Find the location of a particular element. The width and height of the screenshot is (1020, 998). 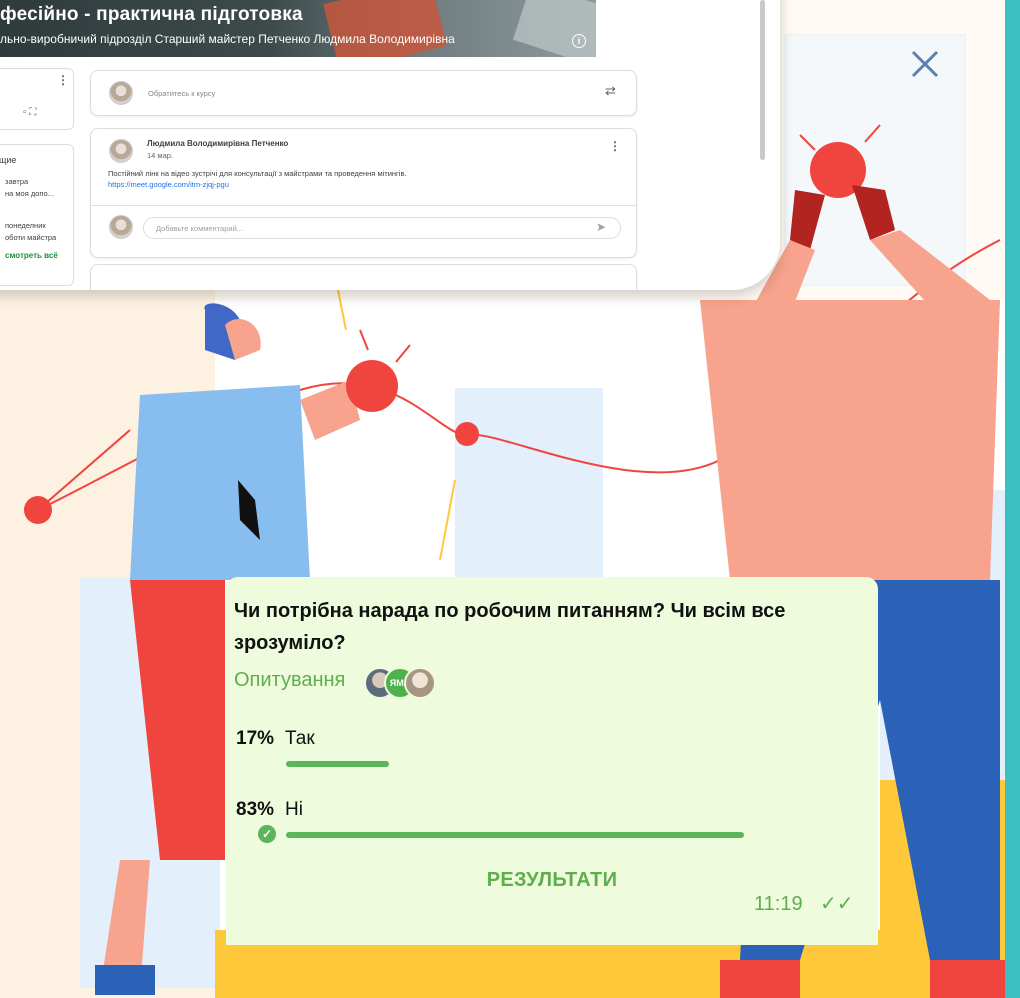

class-code-card: ⋮ ▫ ⛶ is located at coordinates (37, 99).